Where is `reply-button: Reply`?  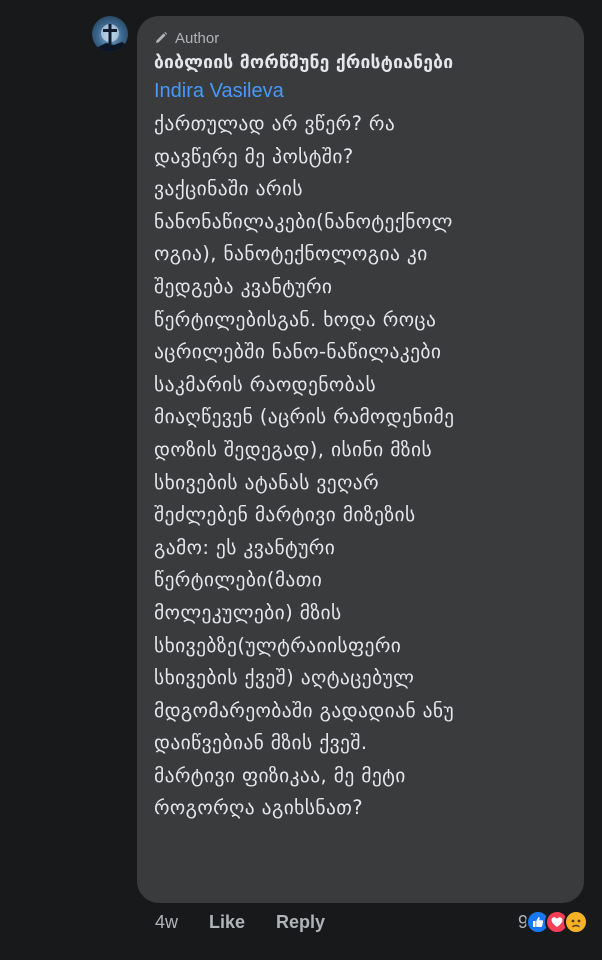 reply-button: Reply is located at coordinates (300, 922).